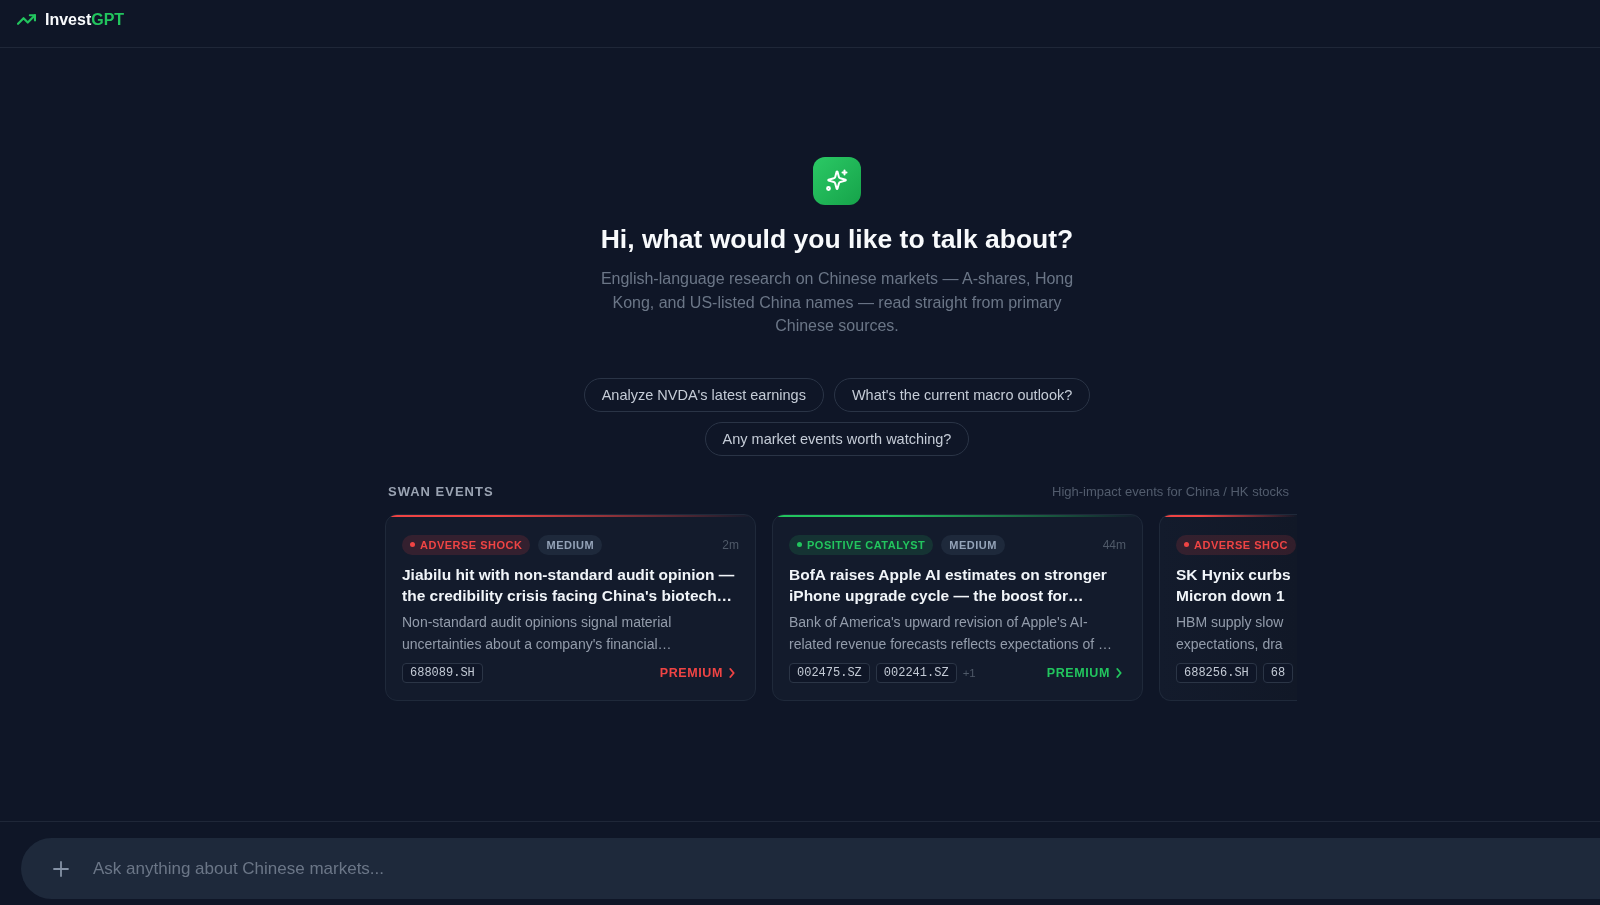 The width and height of the screenshot is (1600, 905). Describe the element at coordinates (1241, 544) in the screenshot. I see `event-type-text: ADVERSE SHOC` at that location.